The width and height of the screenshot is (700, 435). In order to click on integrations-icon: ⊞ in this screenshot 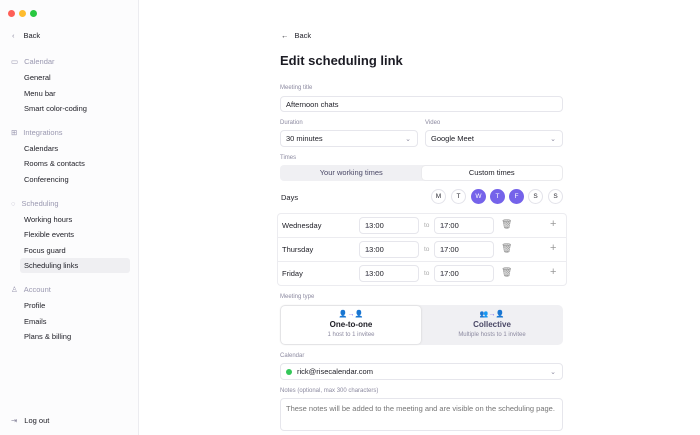, I will do `click(14, 132)`.